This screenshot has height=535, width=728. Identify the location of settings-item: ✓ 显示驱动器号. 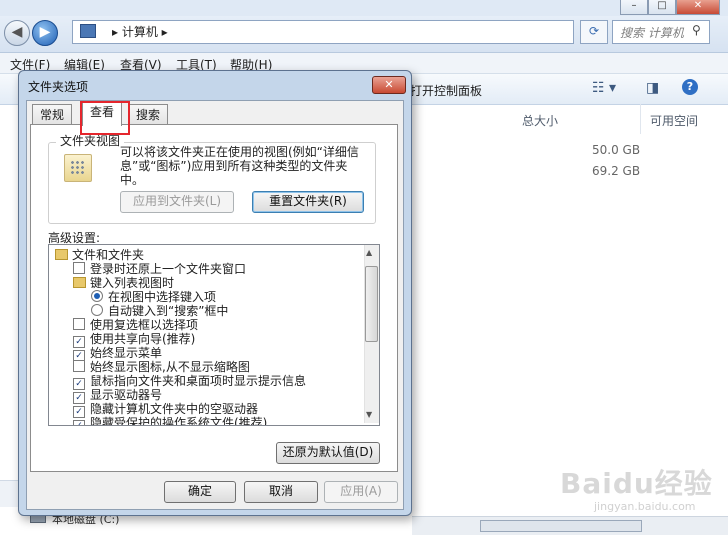
(118, 396).